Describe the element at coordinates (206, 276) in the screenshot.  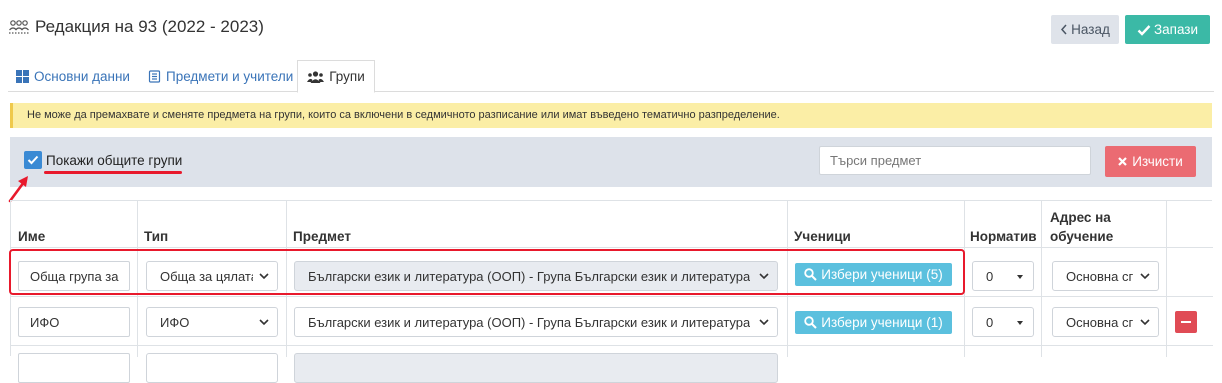
I see `group-type-value: Обща за цялата` at that location.